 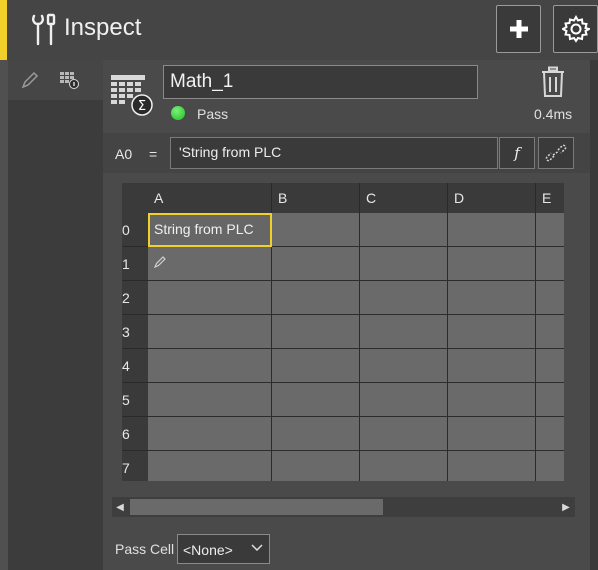 I want to click on cell-d3, so click(x=492, y=332).